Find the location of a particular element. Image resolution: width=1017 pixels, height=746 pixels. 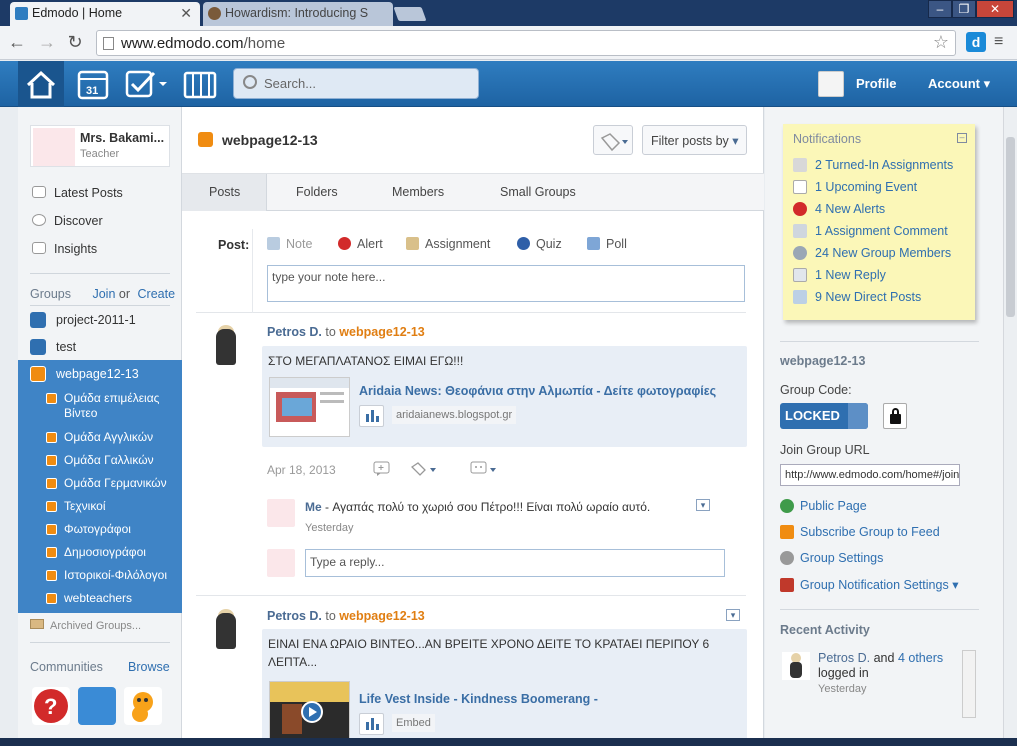

account-menu: Account ▾ is located at coordinates (959, 84).